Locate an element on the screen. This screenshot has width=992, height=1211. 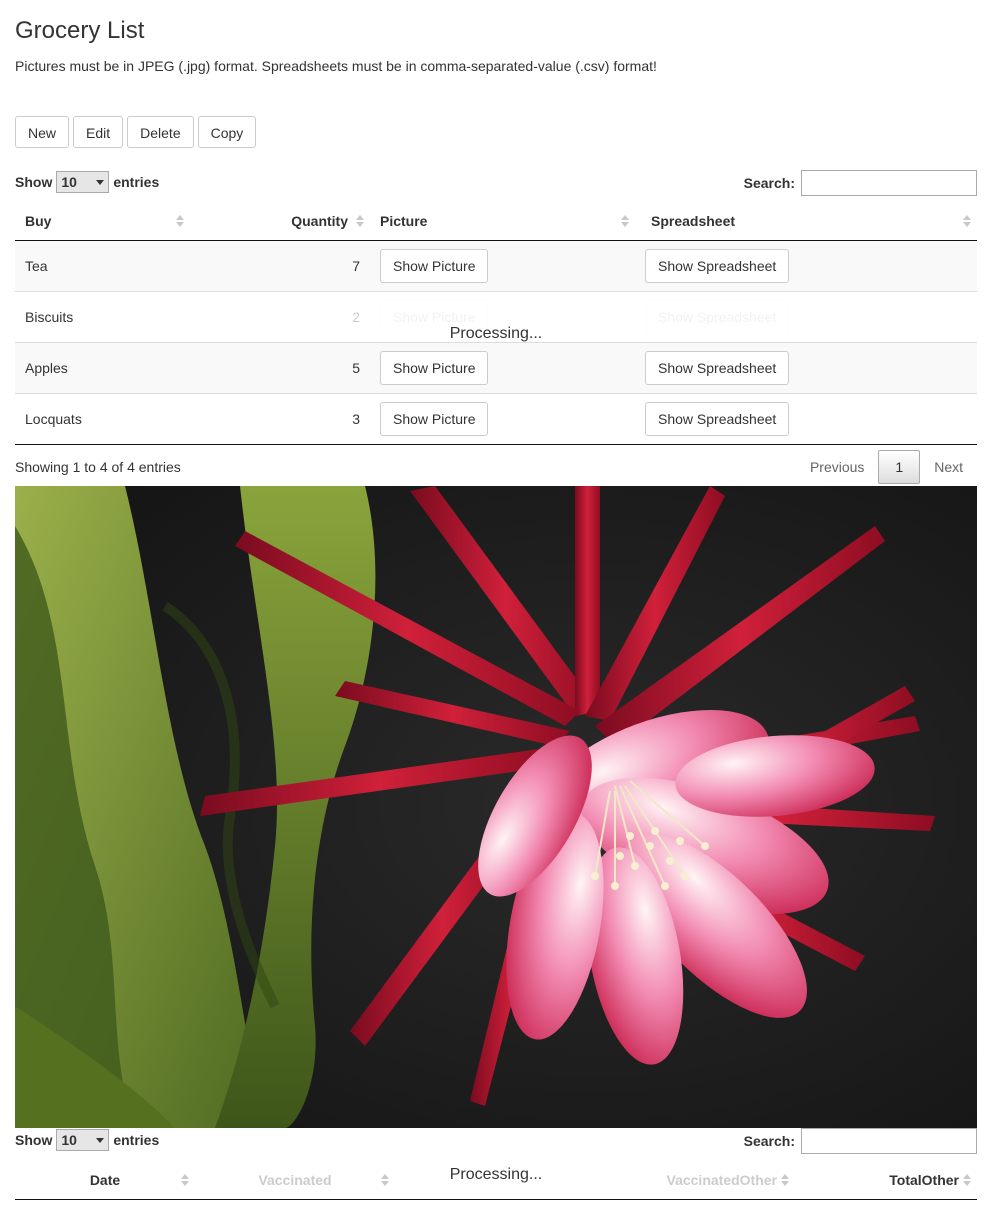
buy-cell: Tea is located at coordinates (36, 266).